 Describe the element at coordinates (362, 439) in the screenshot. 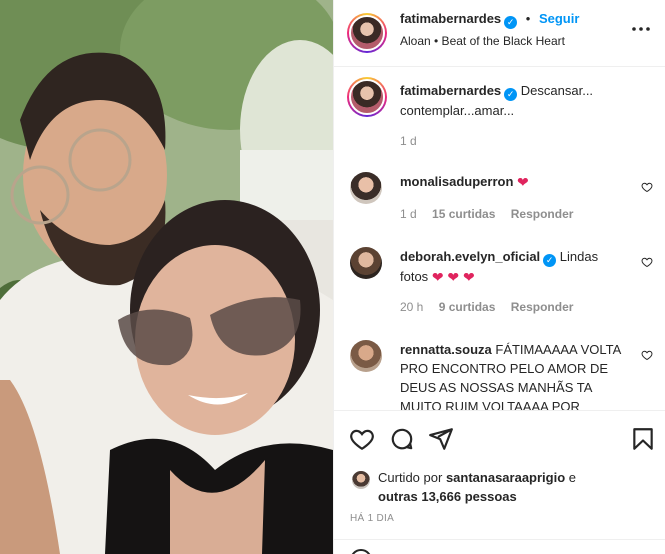

I see `like-heart-icon` at that location.